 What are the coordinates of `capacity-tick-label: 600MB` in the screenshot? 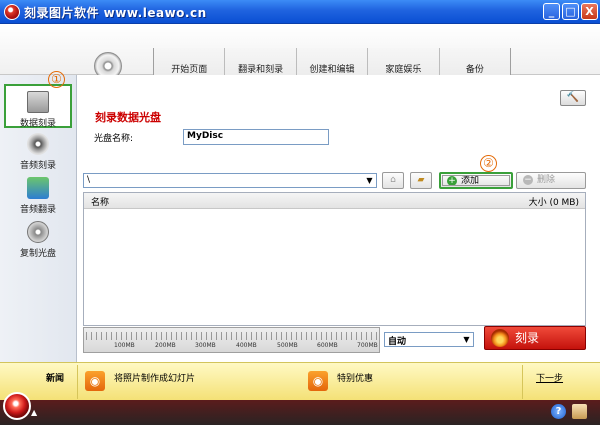 It's located at (327, 345).